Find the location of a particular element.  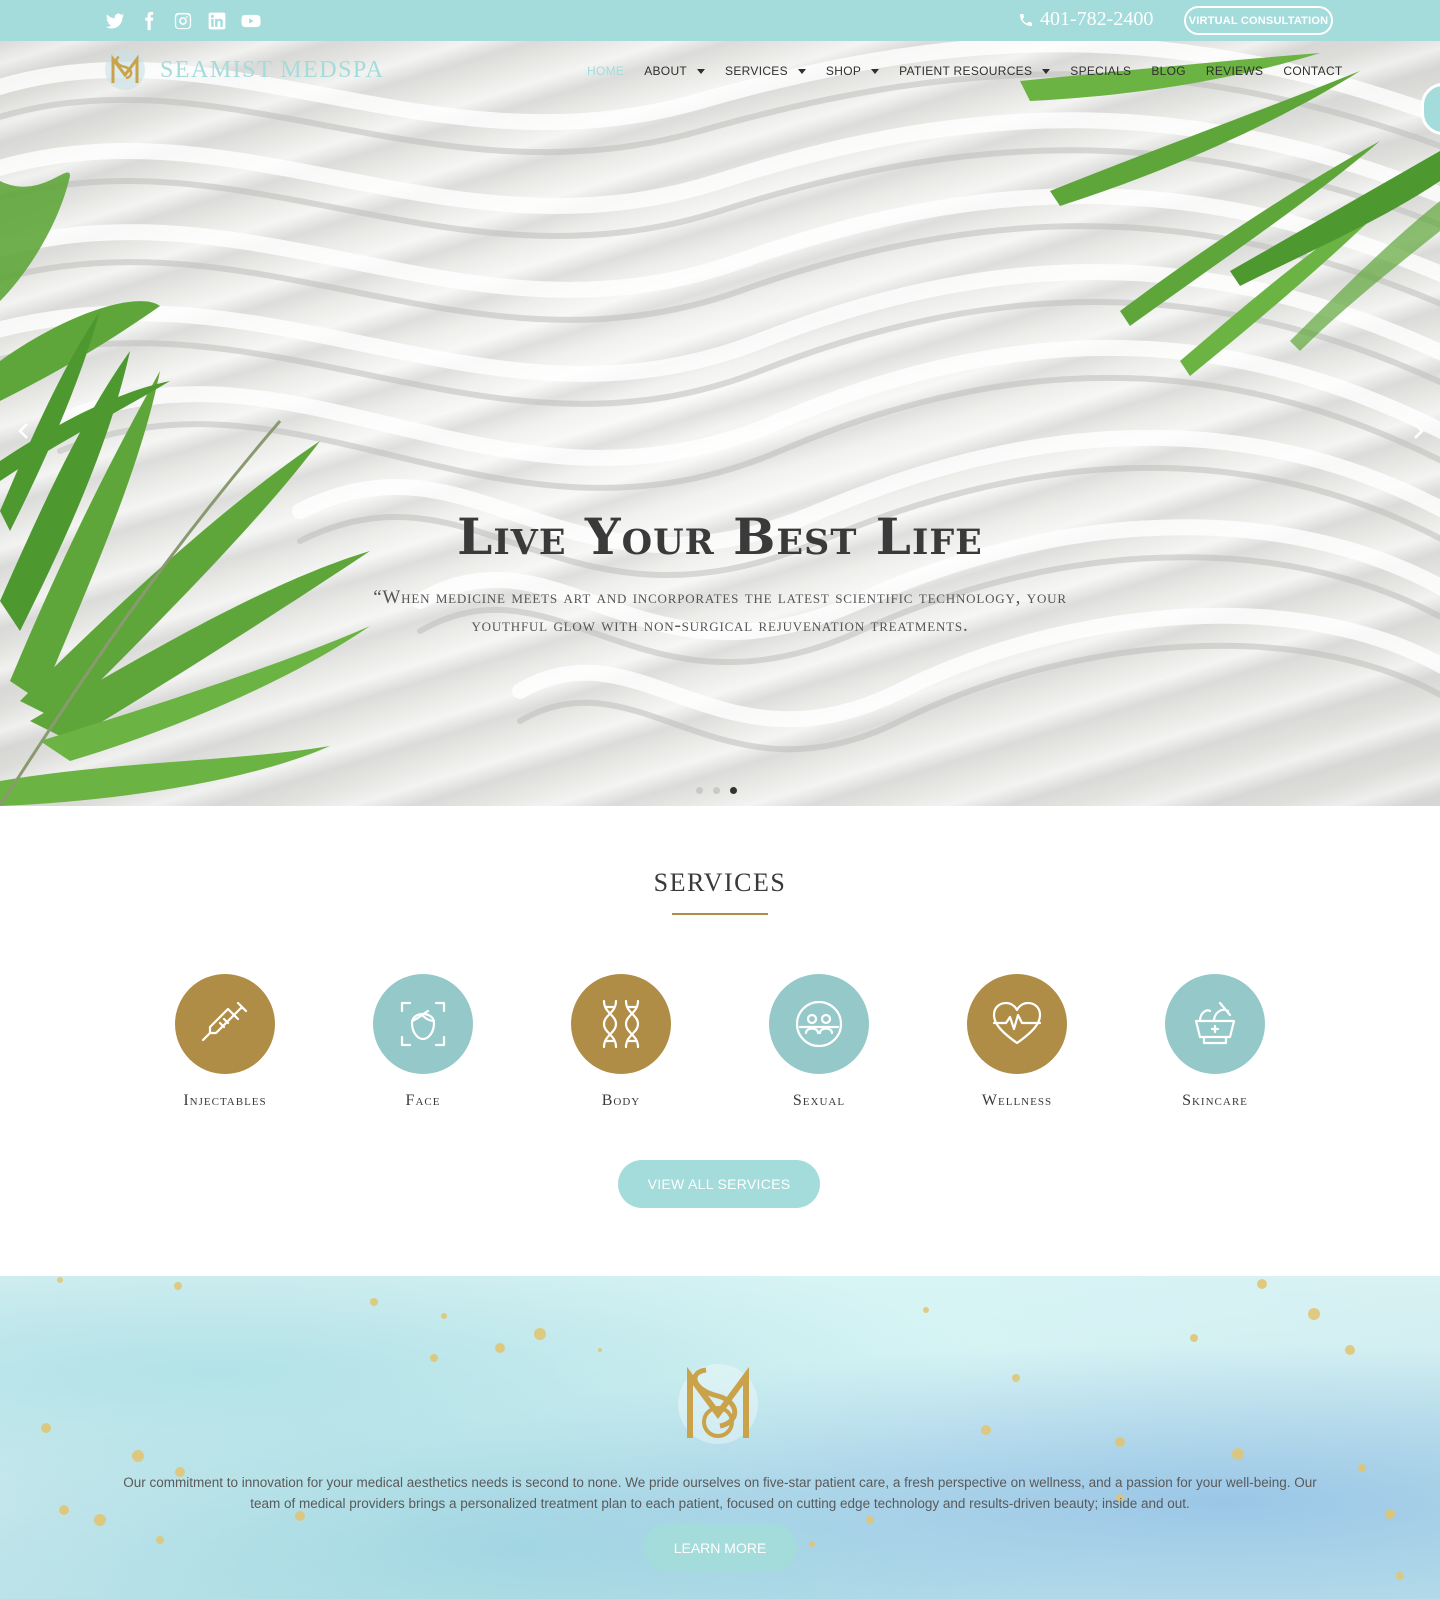

prev-slide-arrow is located at coordinates (24, 431).